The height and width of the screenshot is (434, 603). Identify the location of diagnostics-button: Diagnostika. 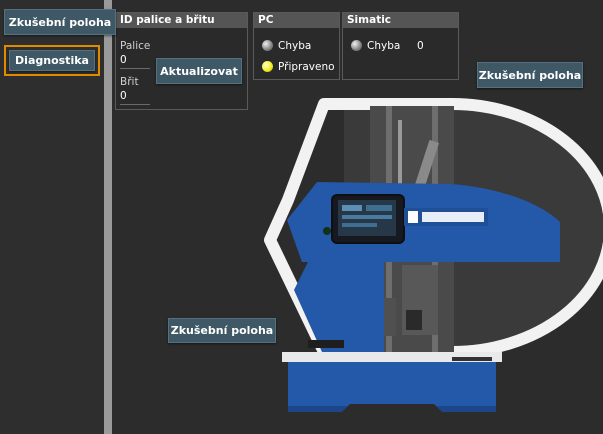
(52, 60).